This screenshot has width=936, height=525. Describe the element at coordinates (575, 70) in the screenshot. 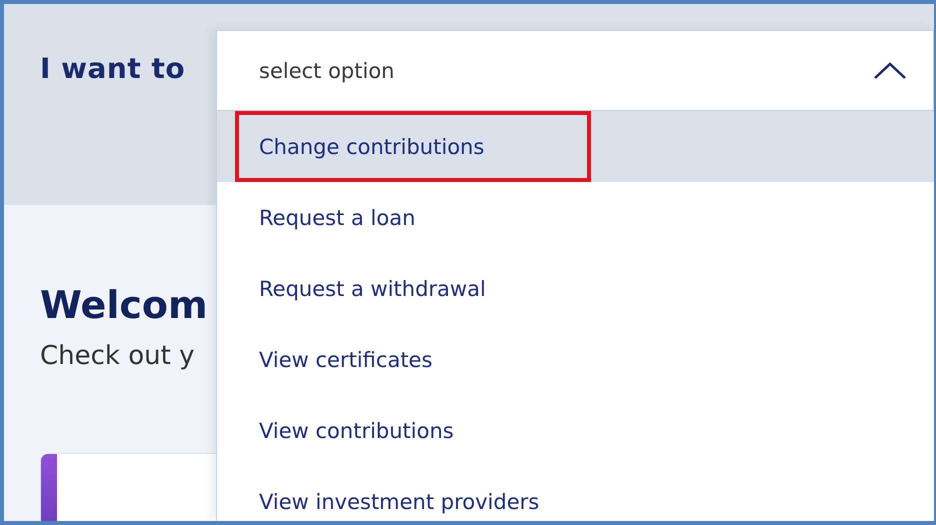

I see `select-field: select option` at that location.